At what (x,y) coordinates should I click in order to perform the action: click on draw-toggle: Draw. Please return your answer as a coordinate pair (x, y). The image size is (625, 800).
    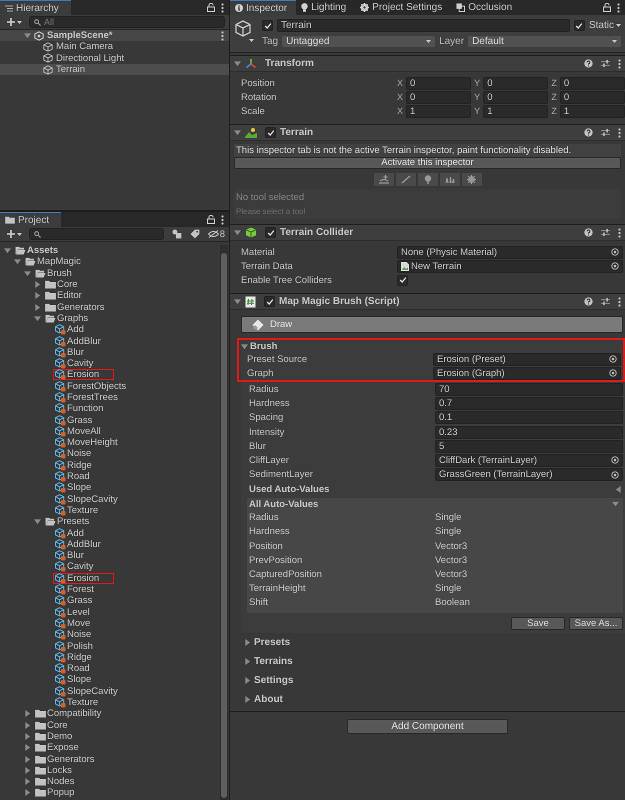
    Looking at the image, I should click on (432, 324).